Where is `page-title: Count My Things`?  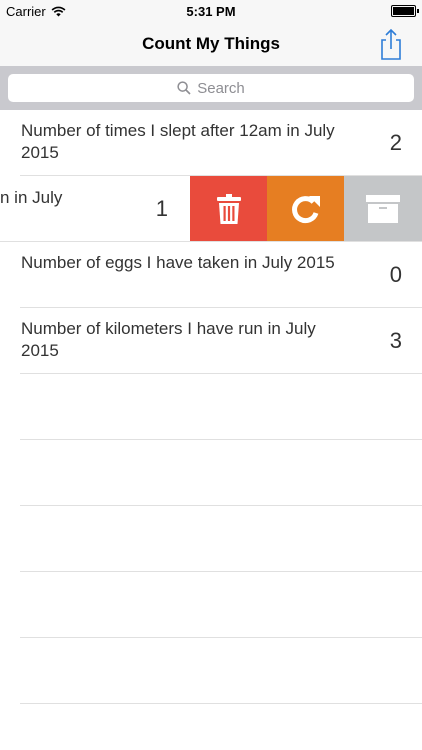
page-title: Count My Things is located at coordinates (211, 43).